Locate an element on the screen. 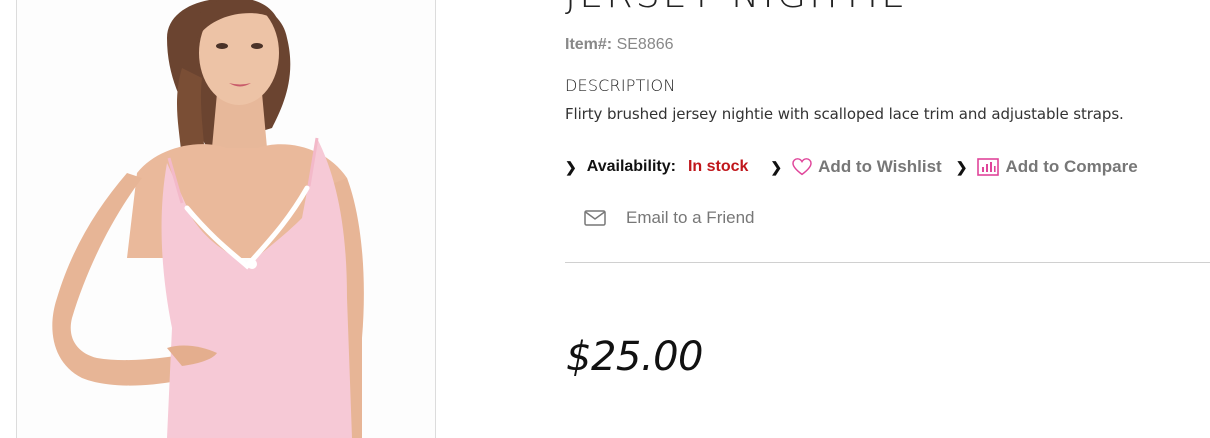  availability-status: In stock is located at coordinates (718, 166).